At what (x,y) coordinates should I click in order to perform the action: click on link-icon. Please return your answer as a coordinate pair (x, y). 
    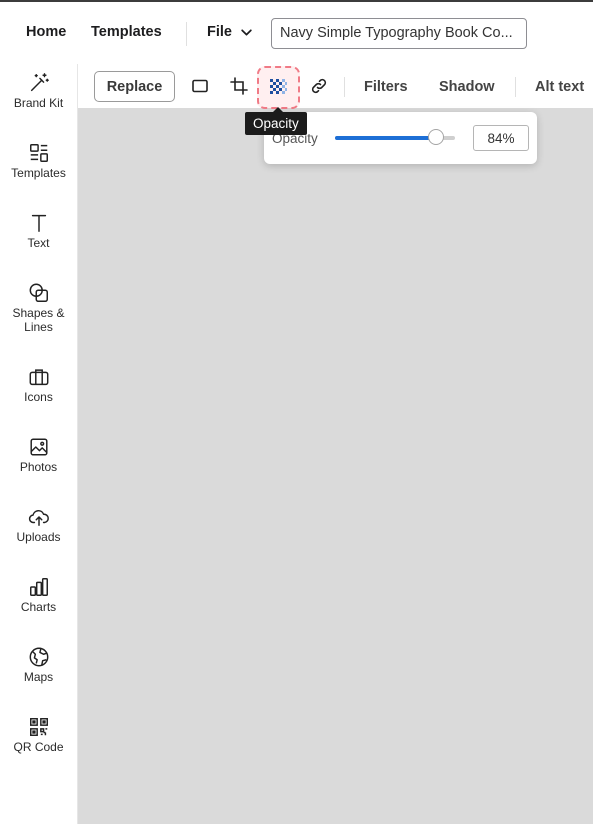
    Looking at the image, I should click on (319, 86).